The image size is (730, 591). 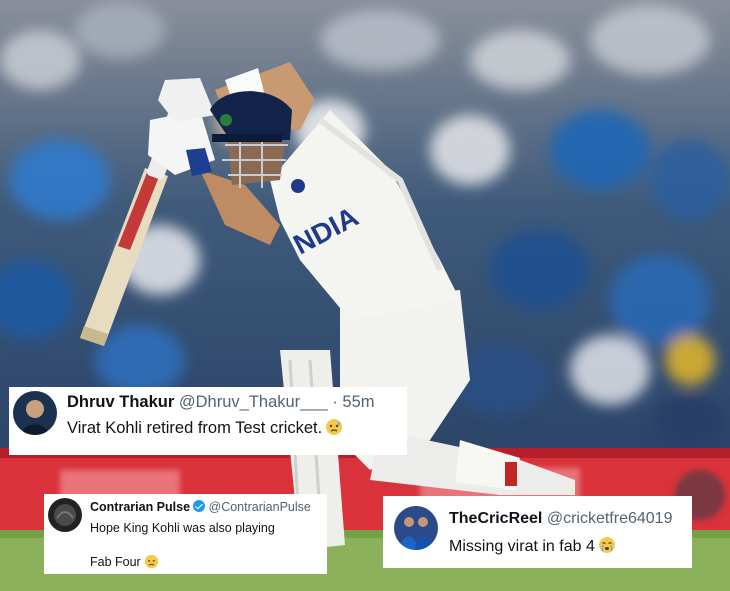 What do you see at coordinates (610, 518) in the screenshot?
I see `author-handle: @cricketfre64019` at bounding box center [610, 518].